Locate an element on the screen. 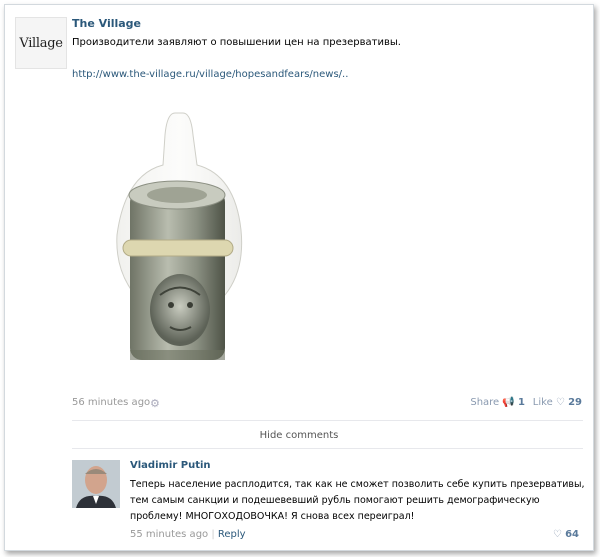  avatar-image is located at coordinates (96, 484).